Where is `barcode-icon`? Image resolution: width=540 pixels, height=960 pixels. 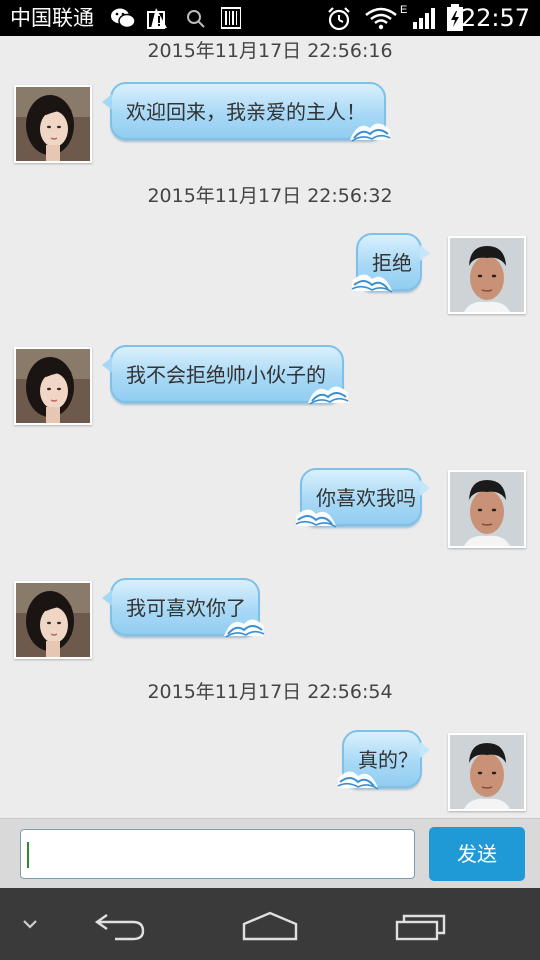
barcode-icon is located at coordinates (231, 20).